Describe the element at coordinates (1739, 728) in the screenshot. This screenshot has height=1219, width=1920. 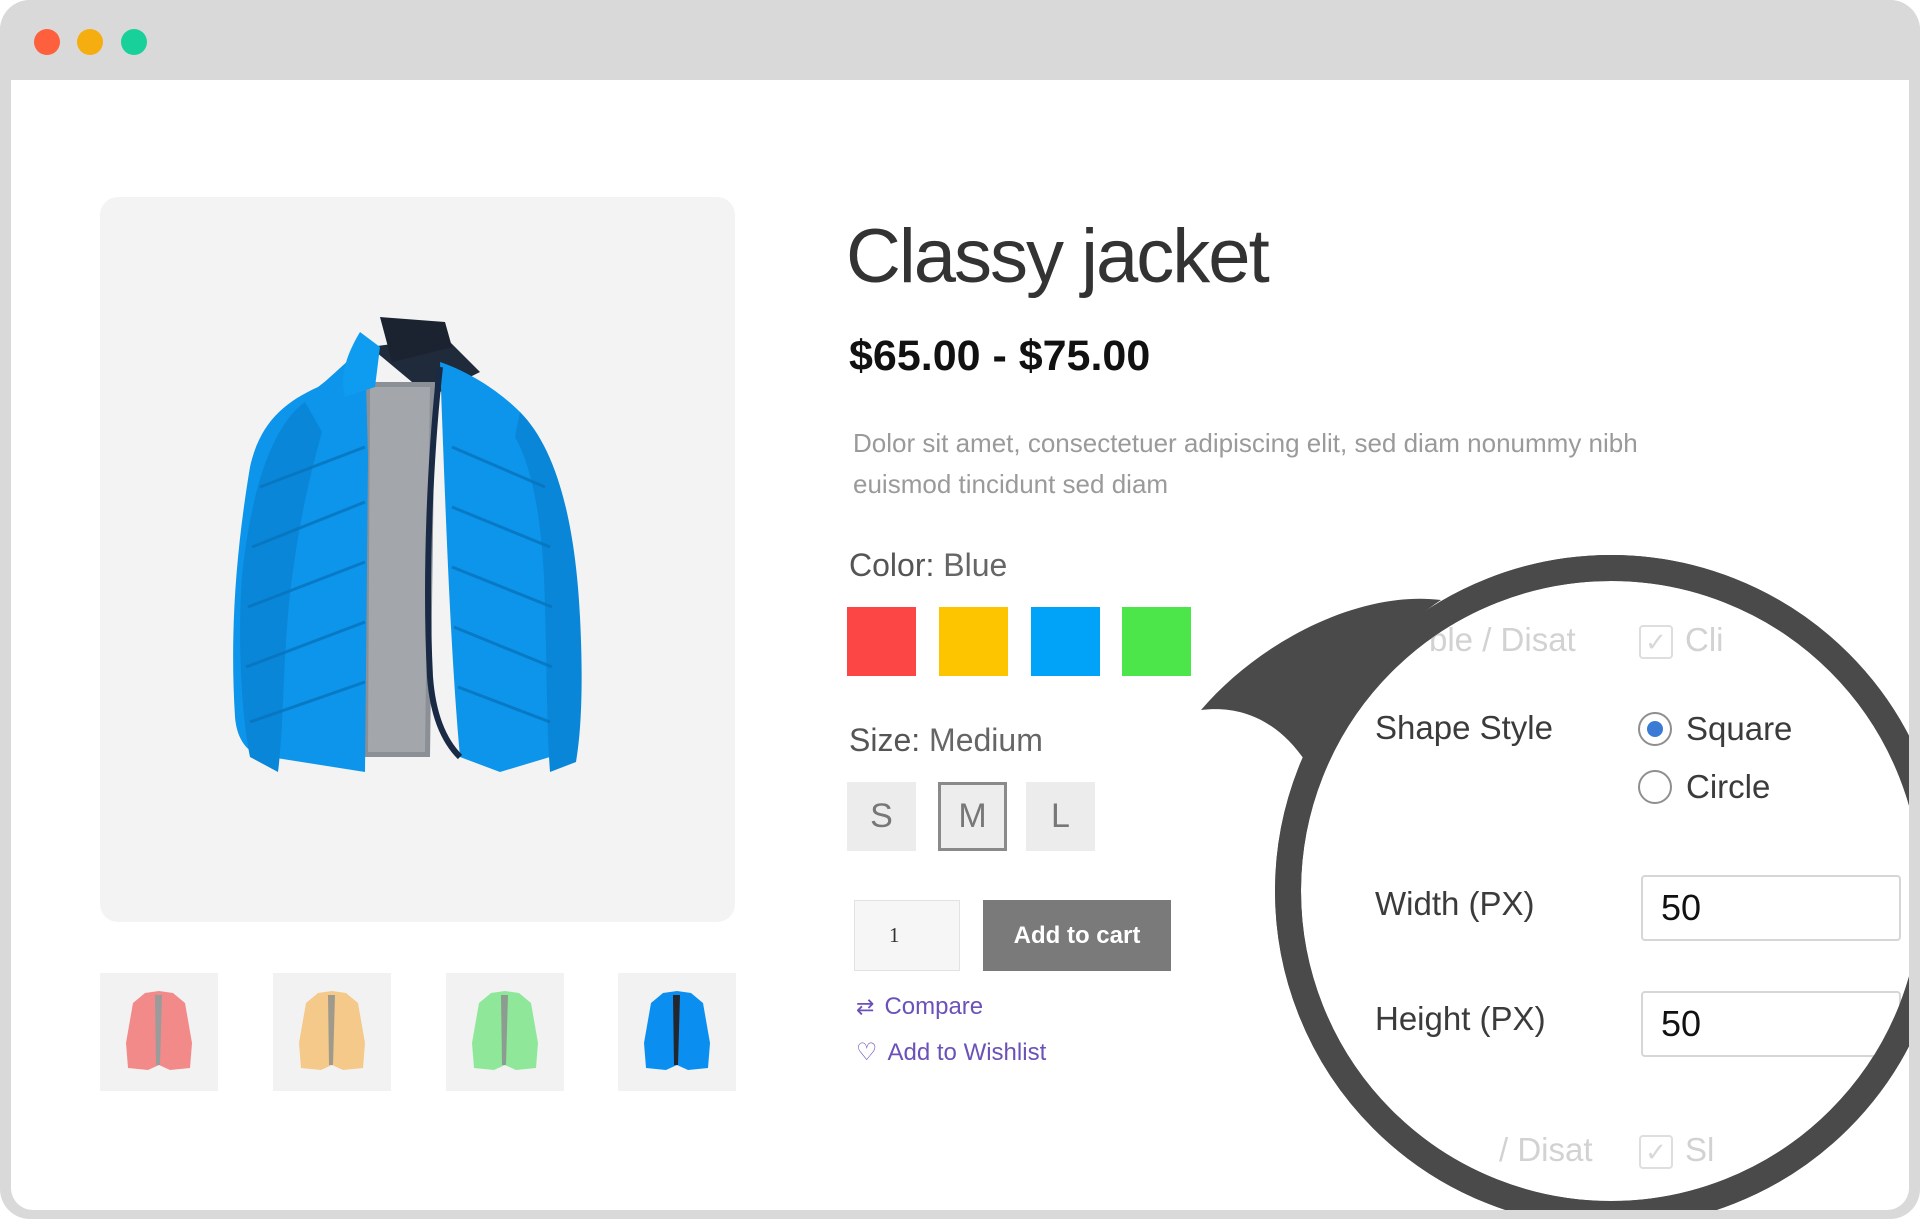
I see `radio-square-label: Square` at that location.